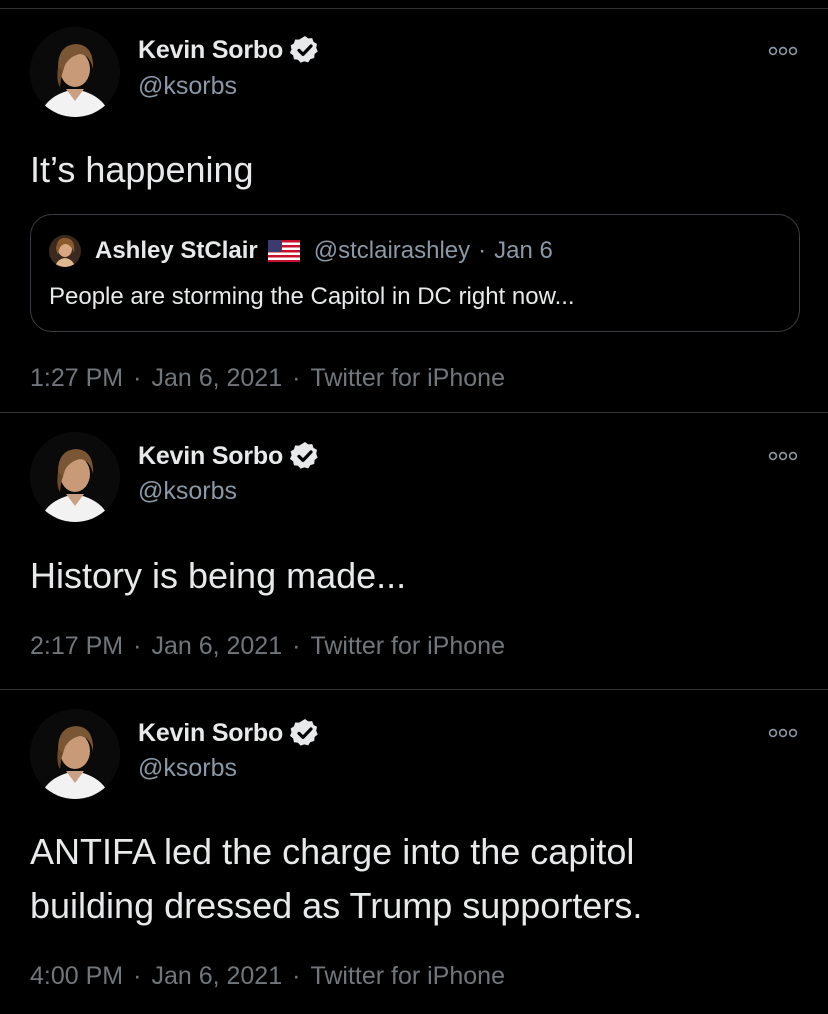  I want to click on quote-header: Ashley StClair @stclairashley · Jan 6, so click(324, 251).